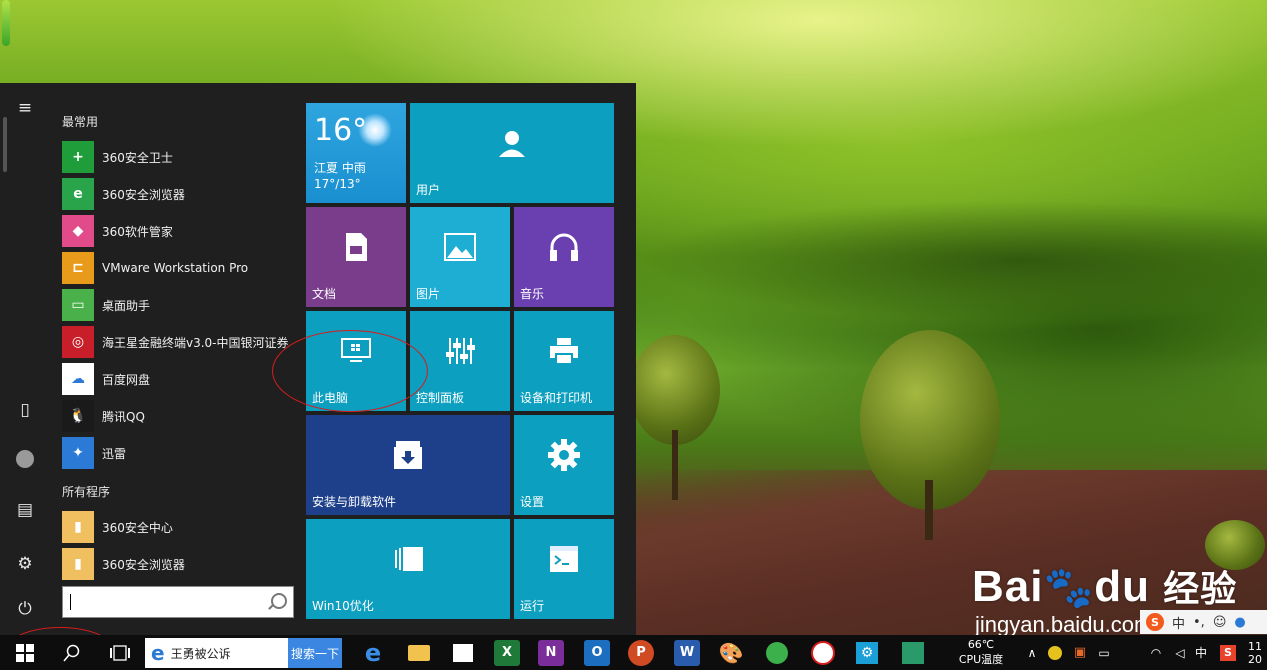 This screenshot has width=1267, height=670. Describe the element at coordinates (408, 559) in the screenshot. I see `optimize-icon` at that location.